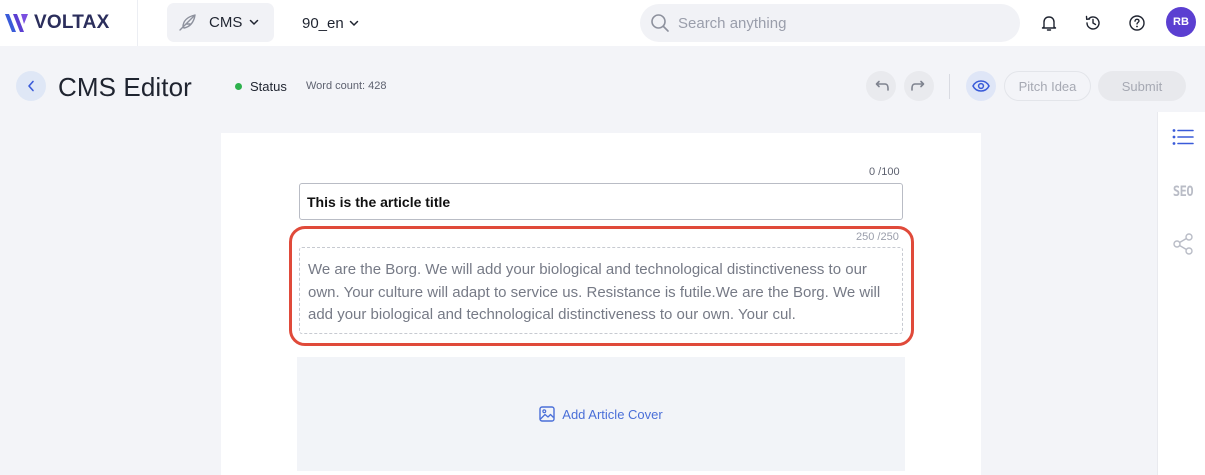 This screenshot has height=475, width=1205. Describe the element at coordinates (877, 237) in the screenshot. I see `description-character-counter: 250 /250` at that location.